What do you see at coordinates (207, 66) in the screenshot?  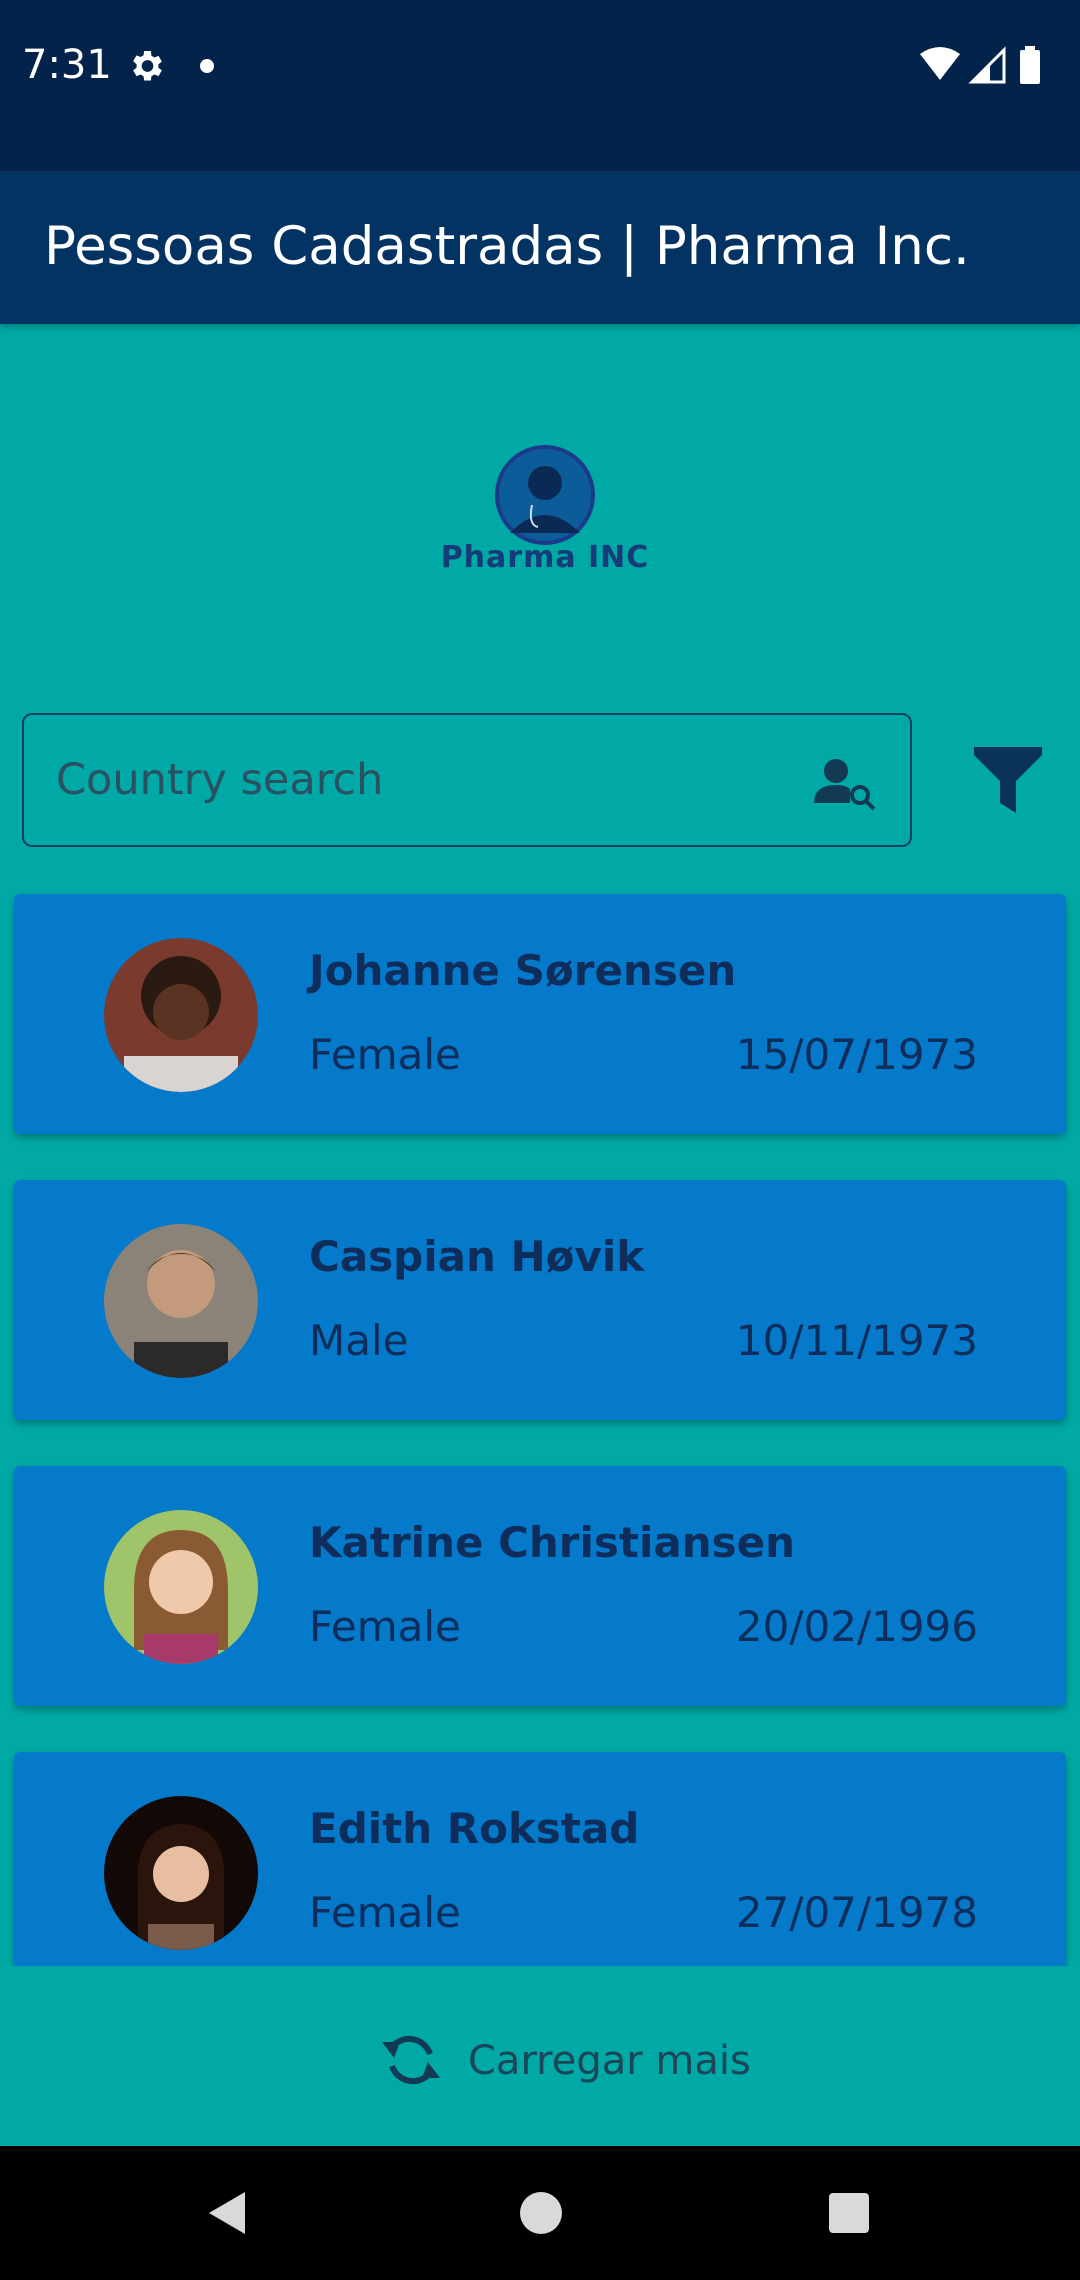 I see `notification-dot` at bounding box center [207, 66].